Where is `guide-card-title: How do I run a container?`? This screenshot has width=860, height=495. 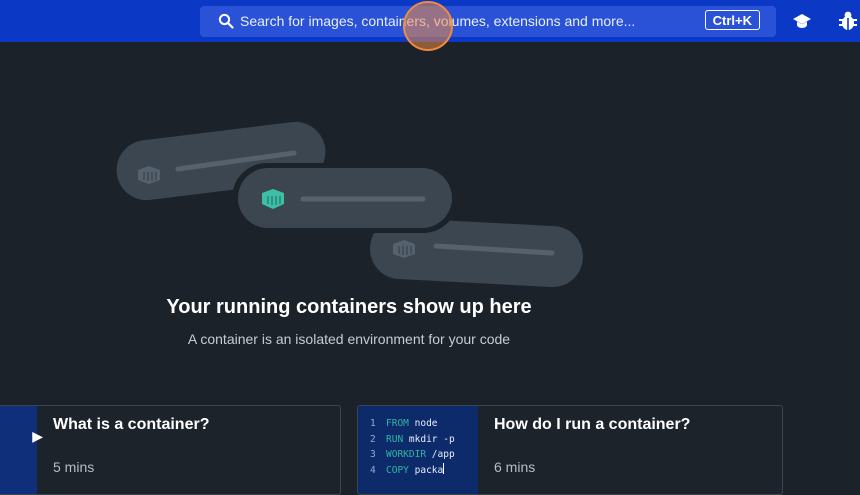
guide-card-title: How do I run a container? is located at coordinates (592, 424).